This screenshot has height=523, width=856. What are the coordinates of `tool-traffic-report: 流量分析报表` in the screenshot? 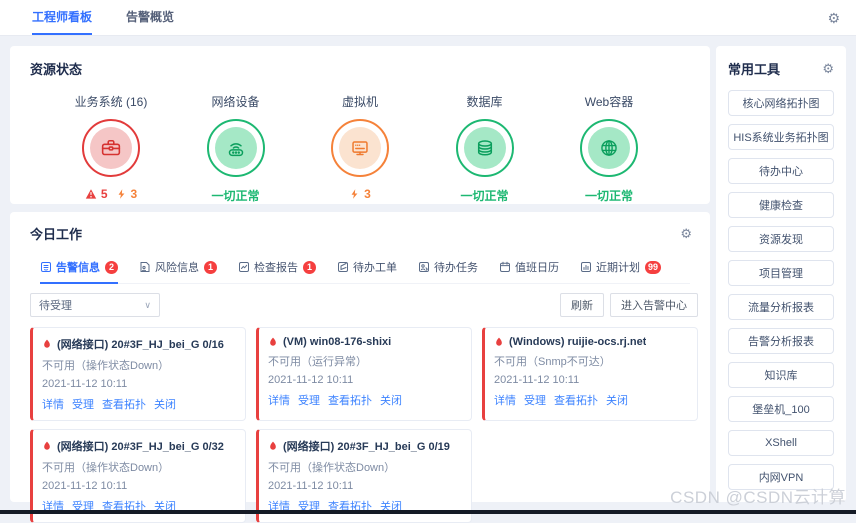 It's located at (781, 307).